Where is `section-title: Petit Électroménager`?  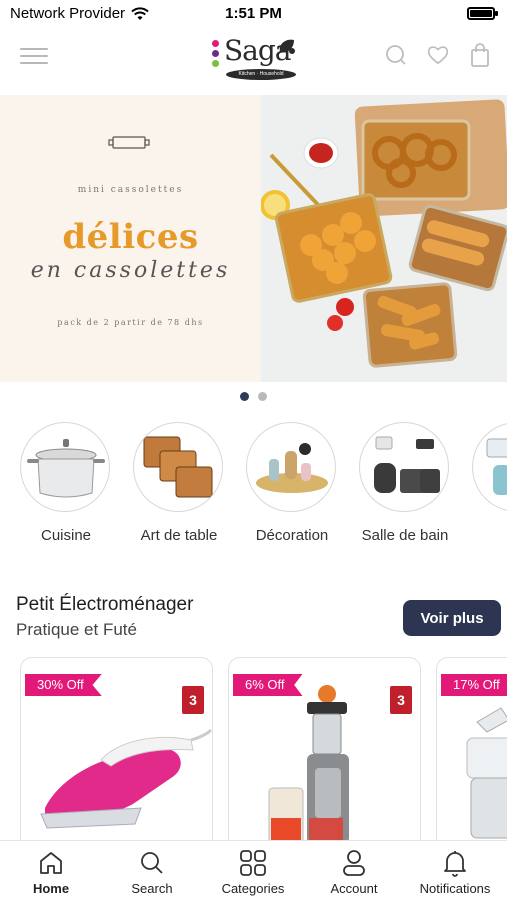
section-title: Petit Électroménager is located at coordinates (105, 604).